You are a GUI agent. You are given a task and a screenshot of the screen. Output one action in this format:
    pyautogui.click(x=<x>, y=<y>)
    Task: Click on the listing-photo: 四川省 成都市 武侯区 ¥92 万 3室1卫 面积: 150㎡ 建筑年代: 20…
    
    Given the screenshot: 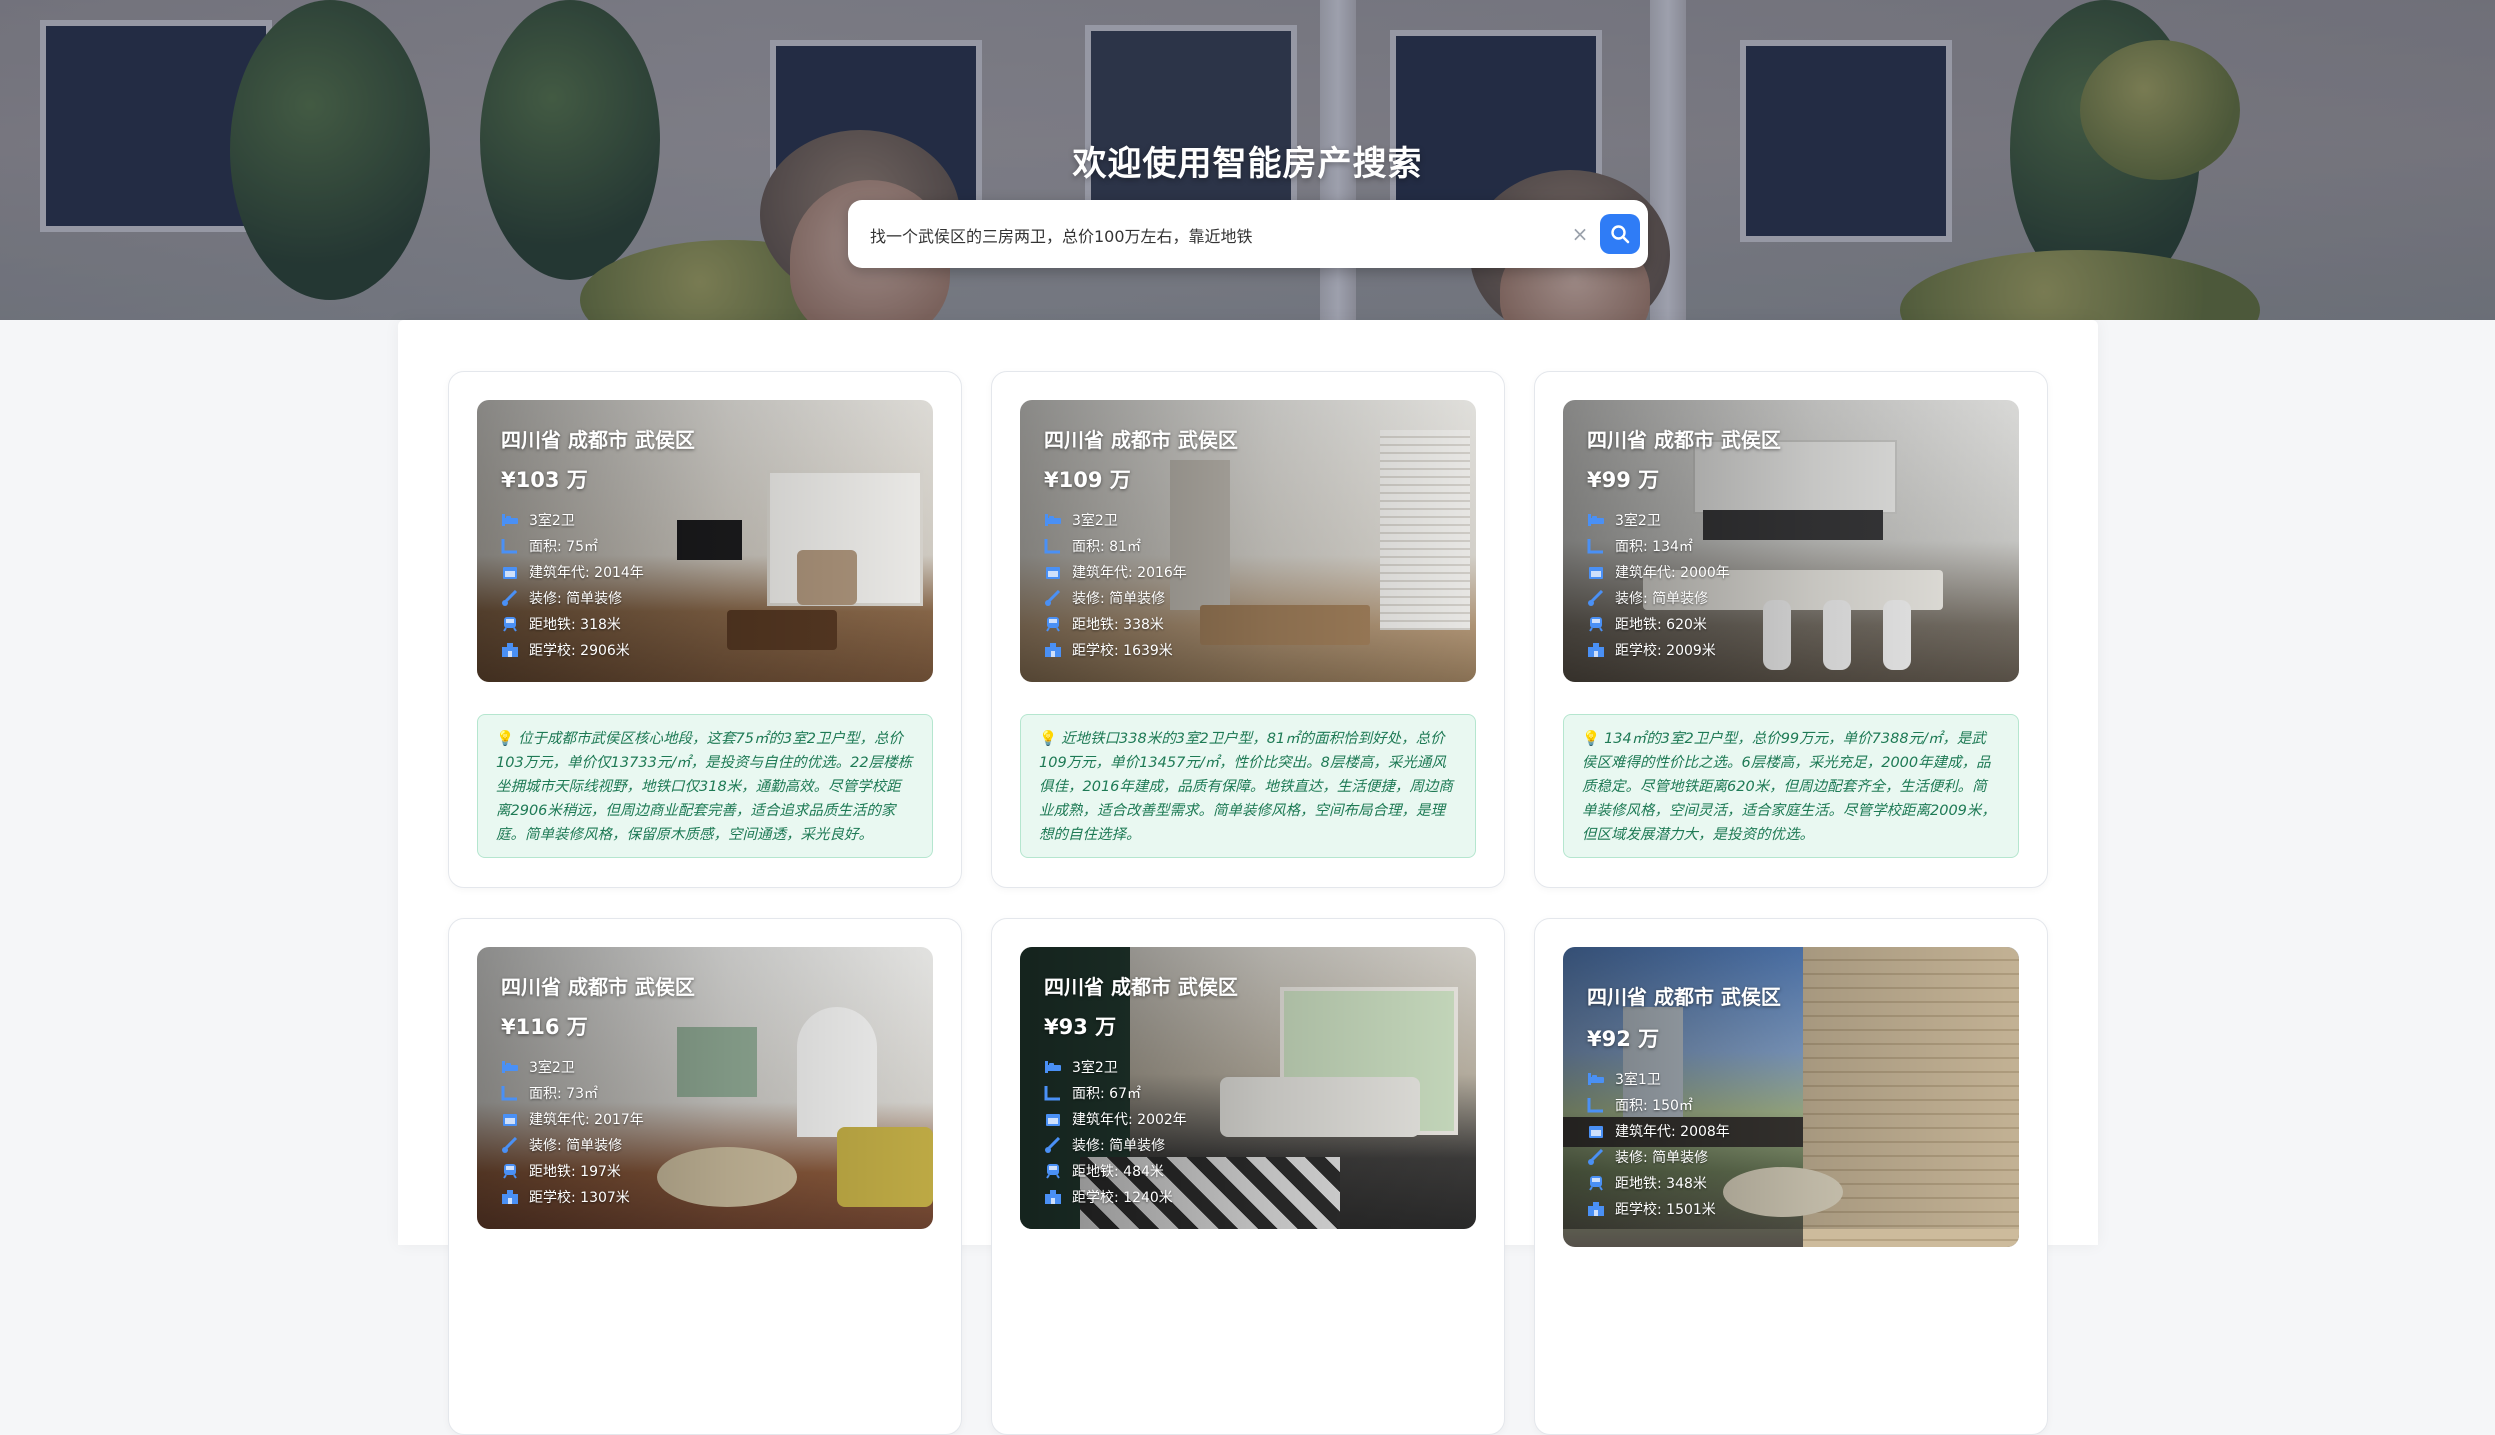 What is the action you would take?
    pyautogui.click(x=1791, y=1097)
    